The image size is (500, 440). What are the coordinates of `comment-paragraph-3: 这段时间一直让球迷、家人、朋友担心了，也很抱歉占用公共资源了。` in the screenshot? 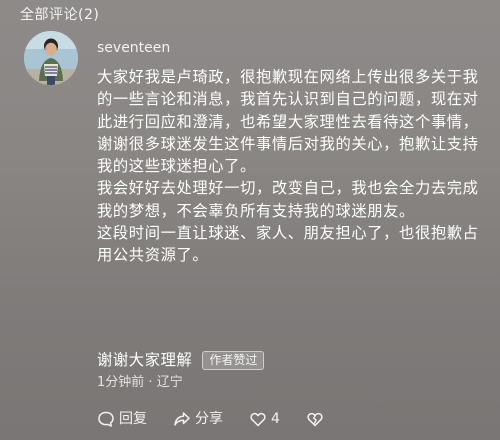 It's located at (288, 244).